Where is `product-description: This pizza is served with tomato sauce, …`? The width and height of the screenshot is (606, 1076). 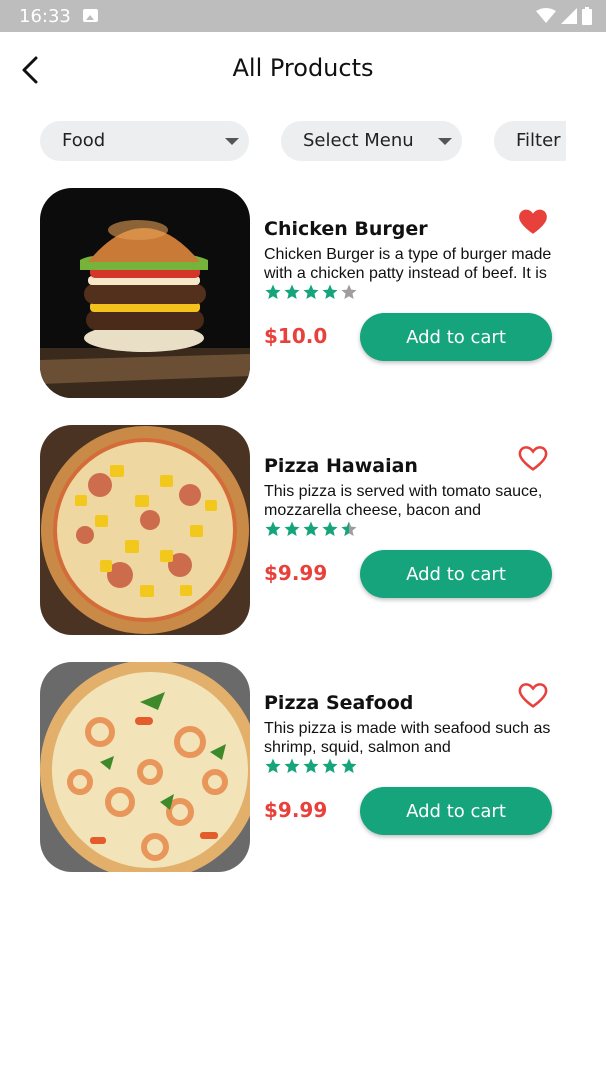 product-description: This pizza is served with tomato sauce, … is located at coordinates (403, 501).